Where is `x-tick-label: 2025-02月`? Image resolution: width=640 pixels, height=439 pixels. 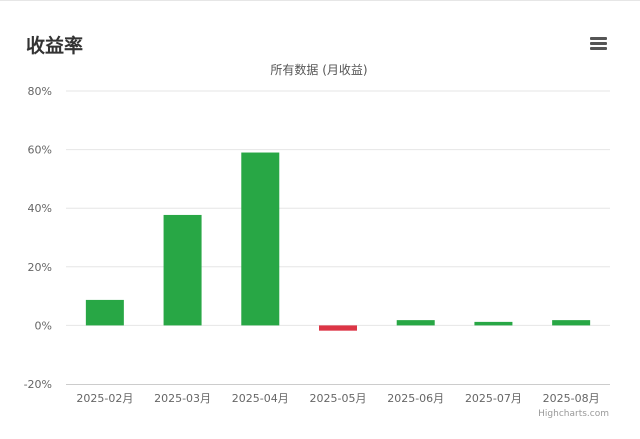
x-tick-label: 2025-02月 is located at coordinates (104, 398).